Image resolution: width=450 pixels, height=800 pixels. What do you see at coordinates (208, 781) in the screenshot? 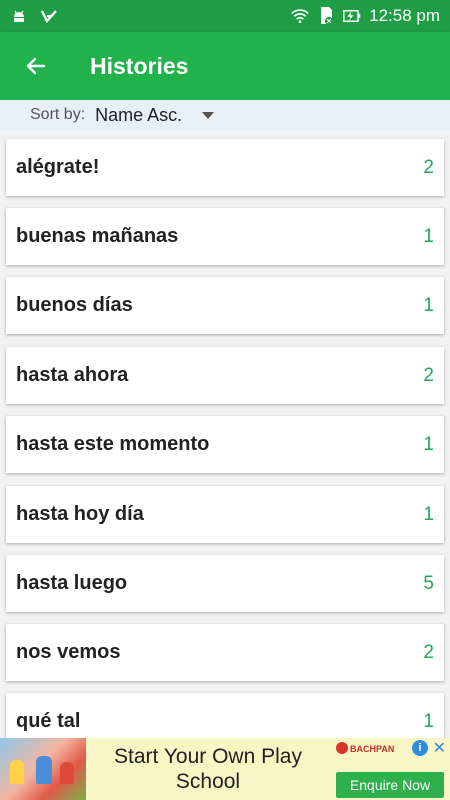
I see `ad-headline-line2: School` at bounding box center [208, 781].